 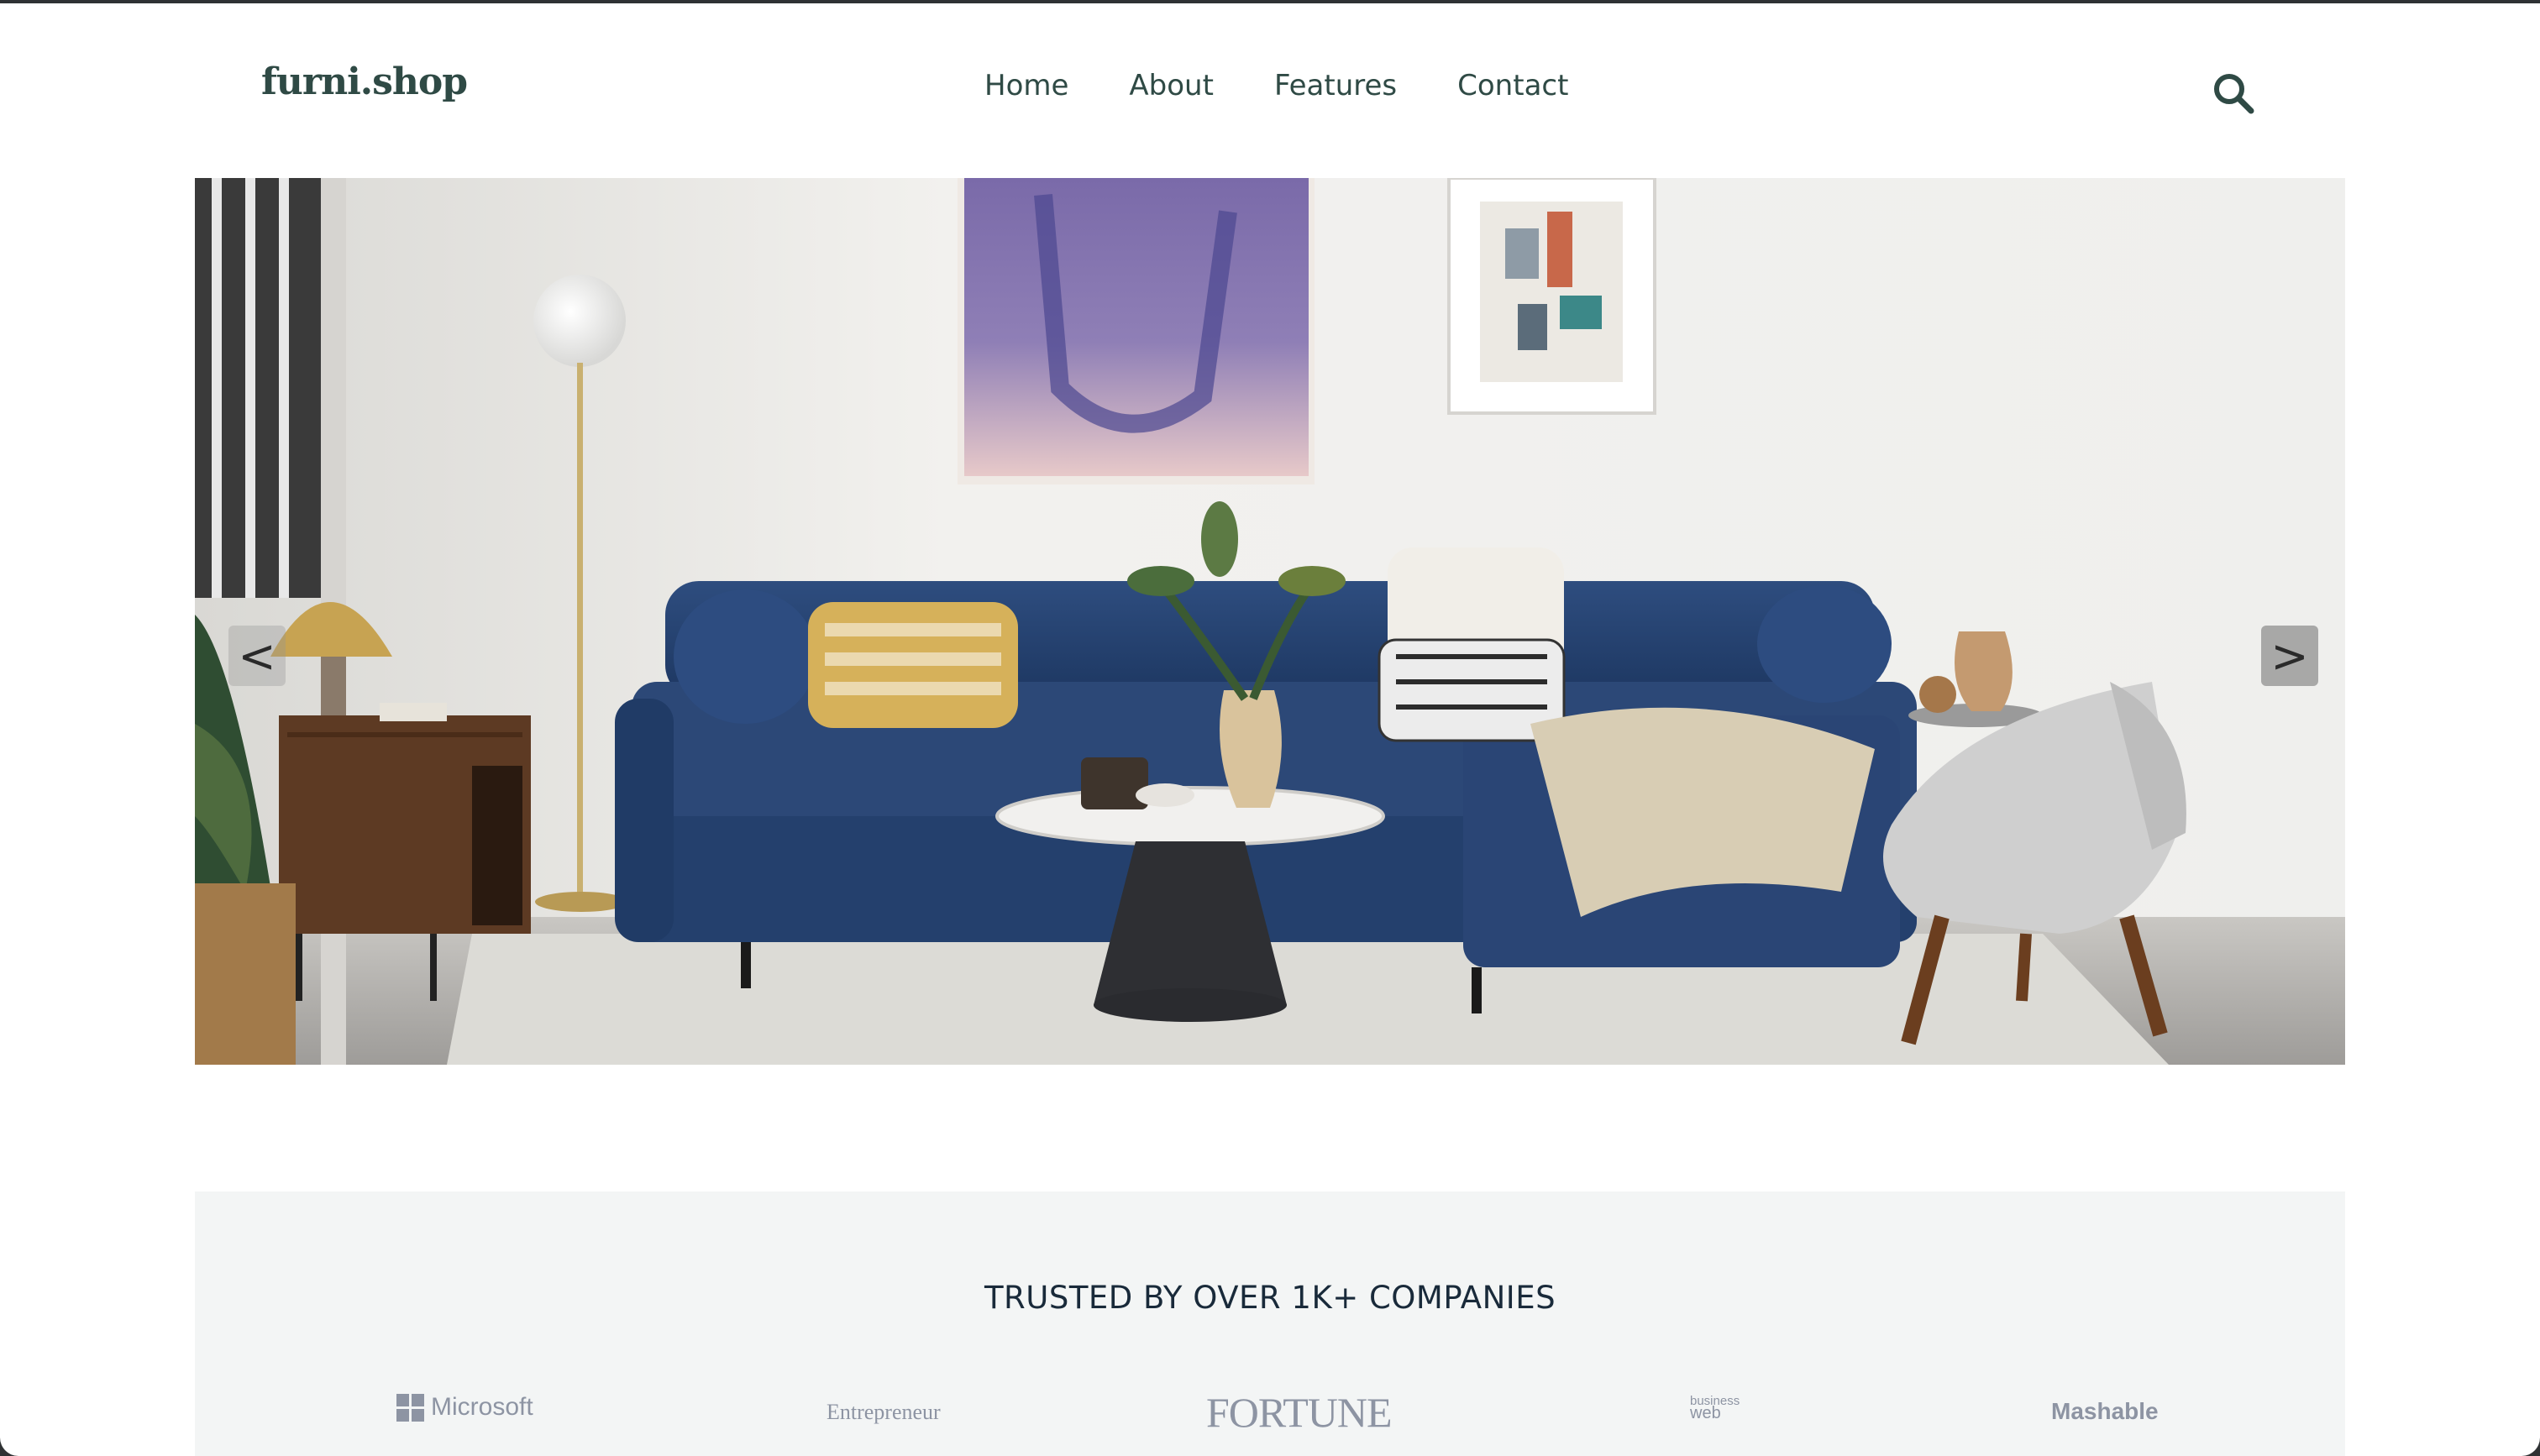 What do you see at coordinates (1335, 85) in the screenshot?
I see `nav-features: Features` at bounding box center [1335, 85].